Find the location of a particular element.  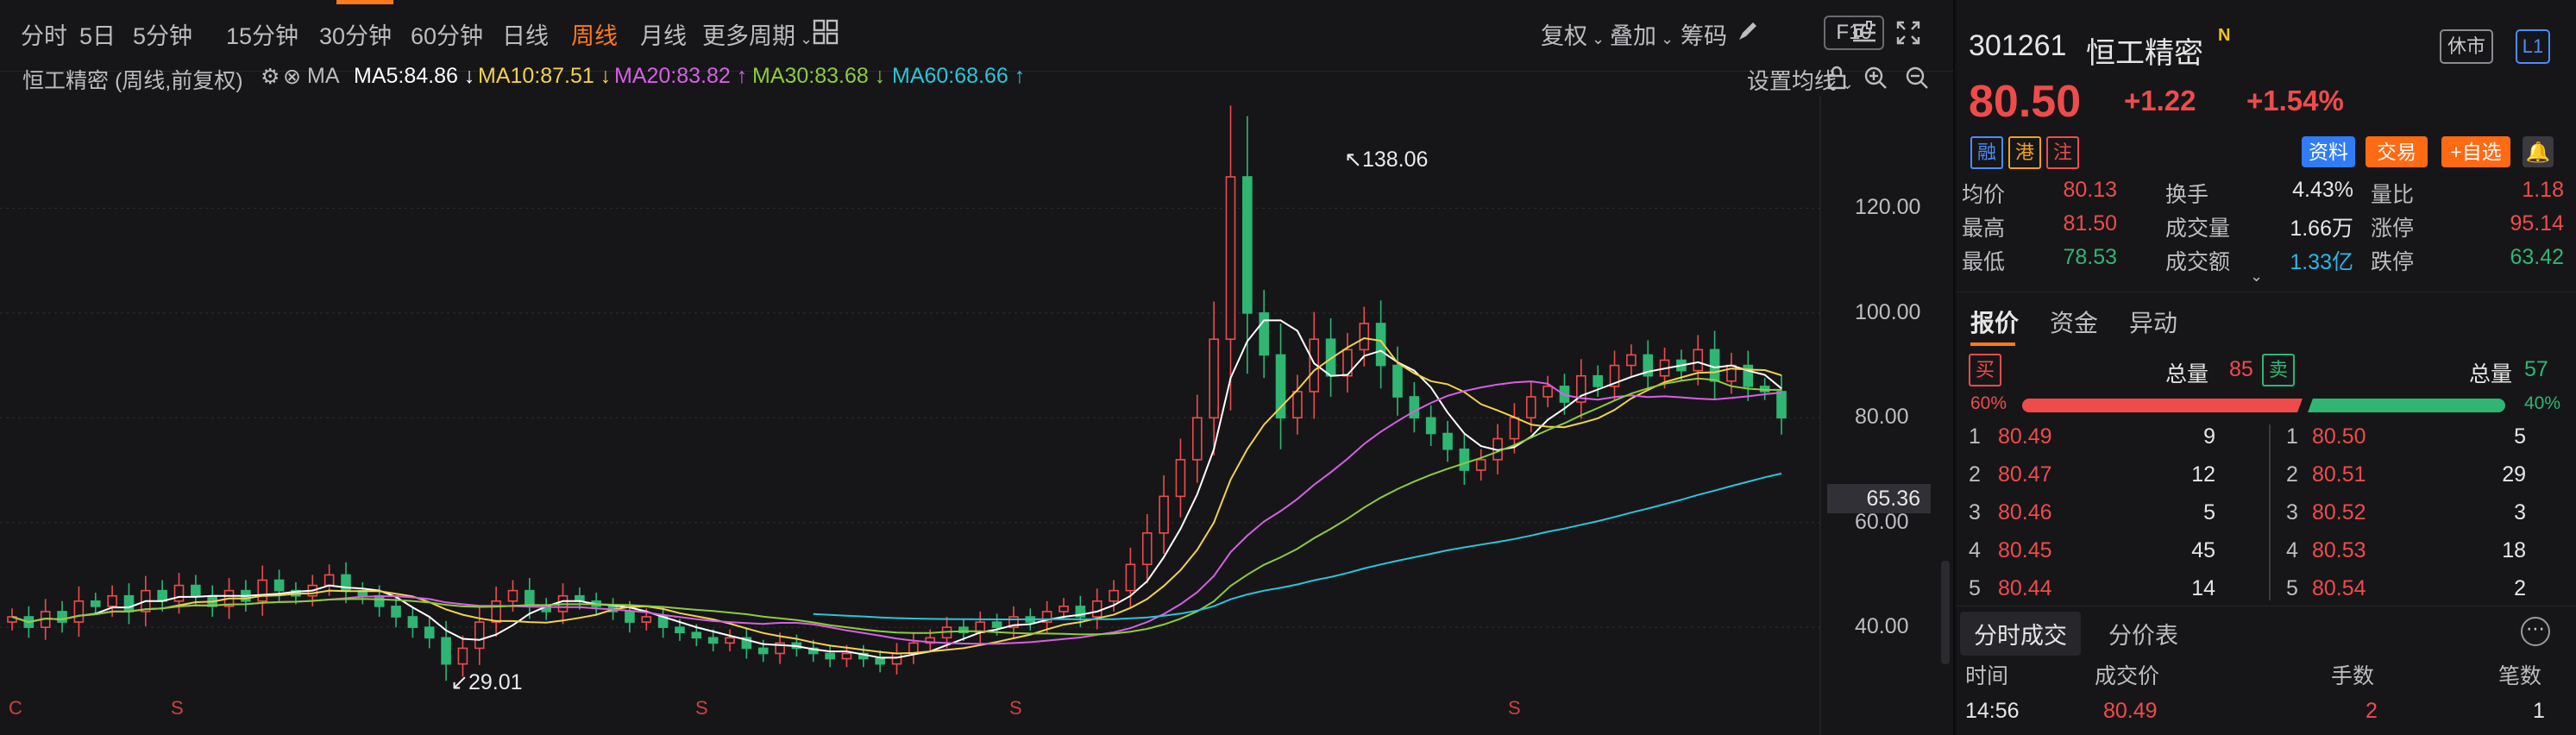

ask-price: 80.54 is located at coordinates (2339, 588).